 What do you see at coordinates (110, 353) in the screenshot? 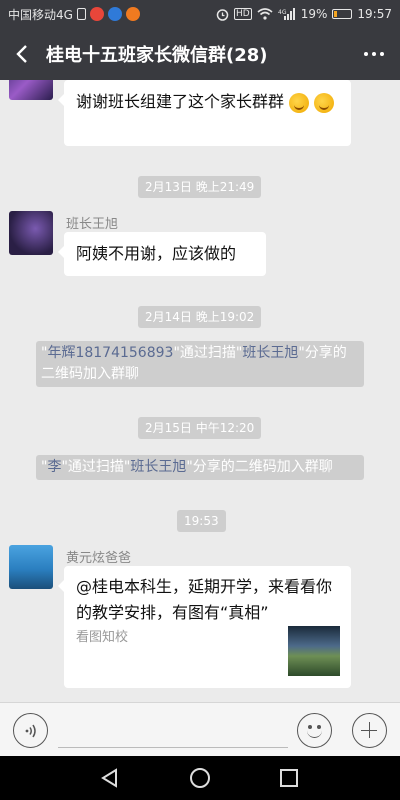
I see `member-name-link: 年辉18174156893` at bounding box center [110, 353].